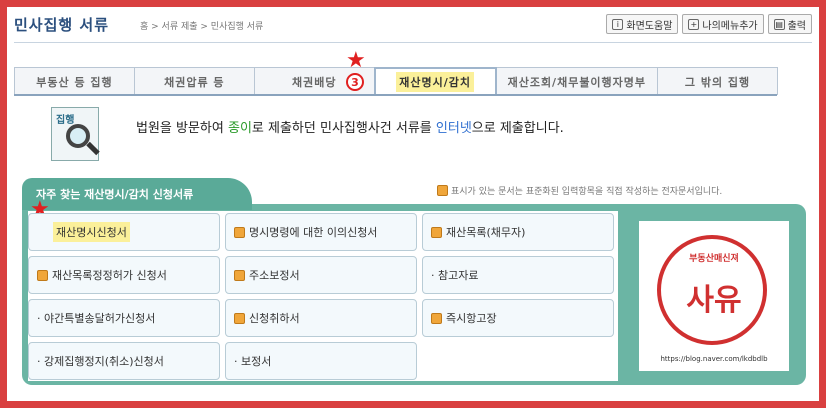  I want to click on tab-other: 그 밖의 집행, so click(717, 81).